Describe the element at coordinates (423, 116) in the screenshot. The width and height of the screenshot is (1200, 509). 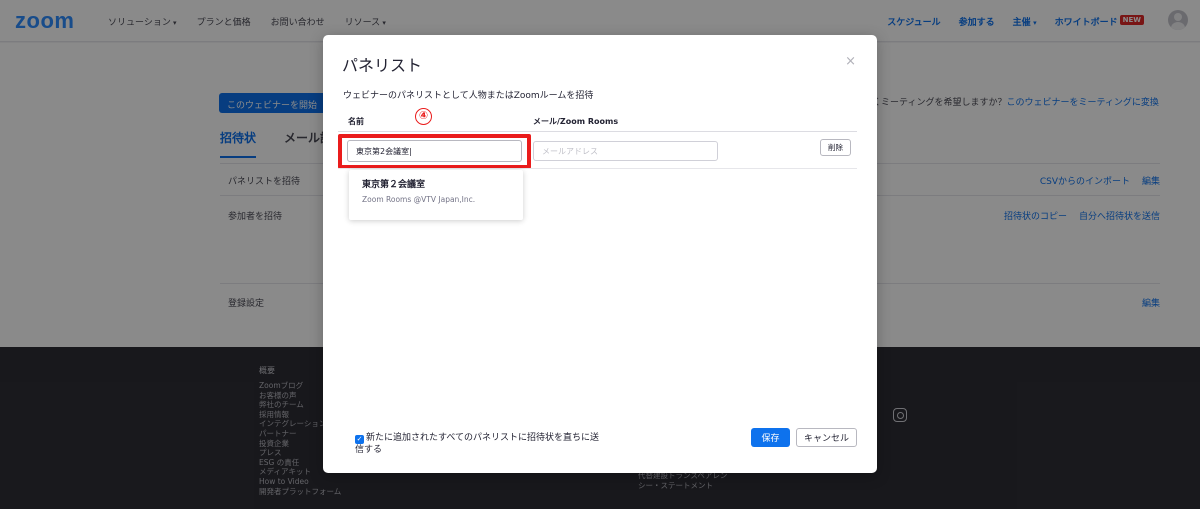
I see `step-number-badge: ④` at that location.